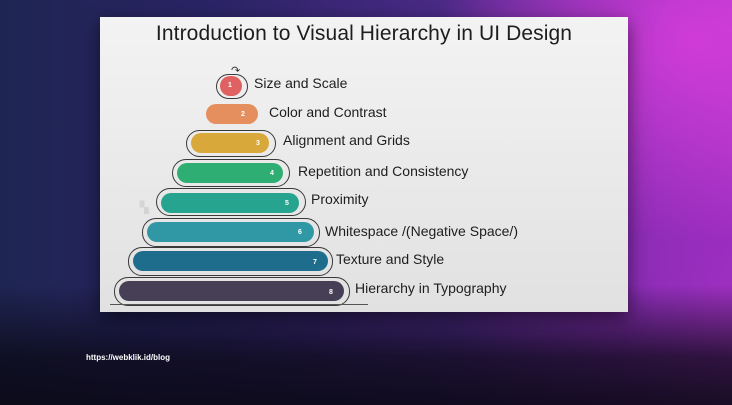  Describe the element at coordinates (431, 288) in the screenshot. I see `step-8-label: Hierarchy in Typography` at that location.